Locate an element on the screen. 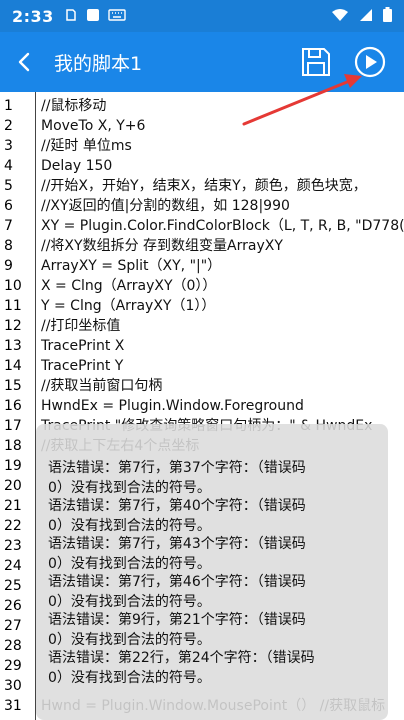 Image resolution: width=404 pixels, height=720 pixels. code-line: 8 //将XY数组拆分 存到数组变量ArrayXY is located at coordinates (202, 246).